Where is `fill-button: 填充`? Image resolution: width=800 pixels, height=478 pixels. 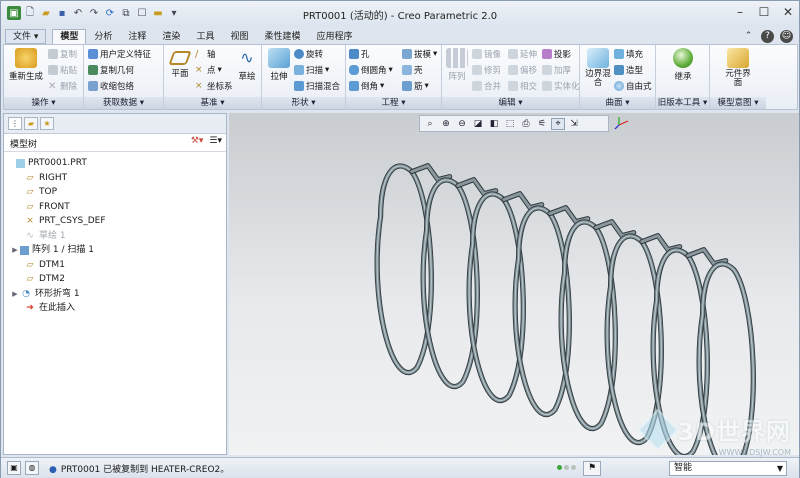
fill-button: 填充 is located at coordinates (628, 54).